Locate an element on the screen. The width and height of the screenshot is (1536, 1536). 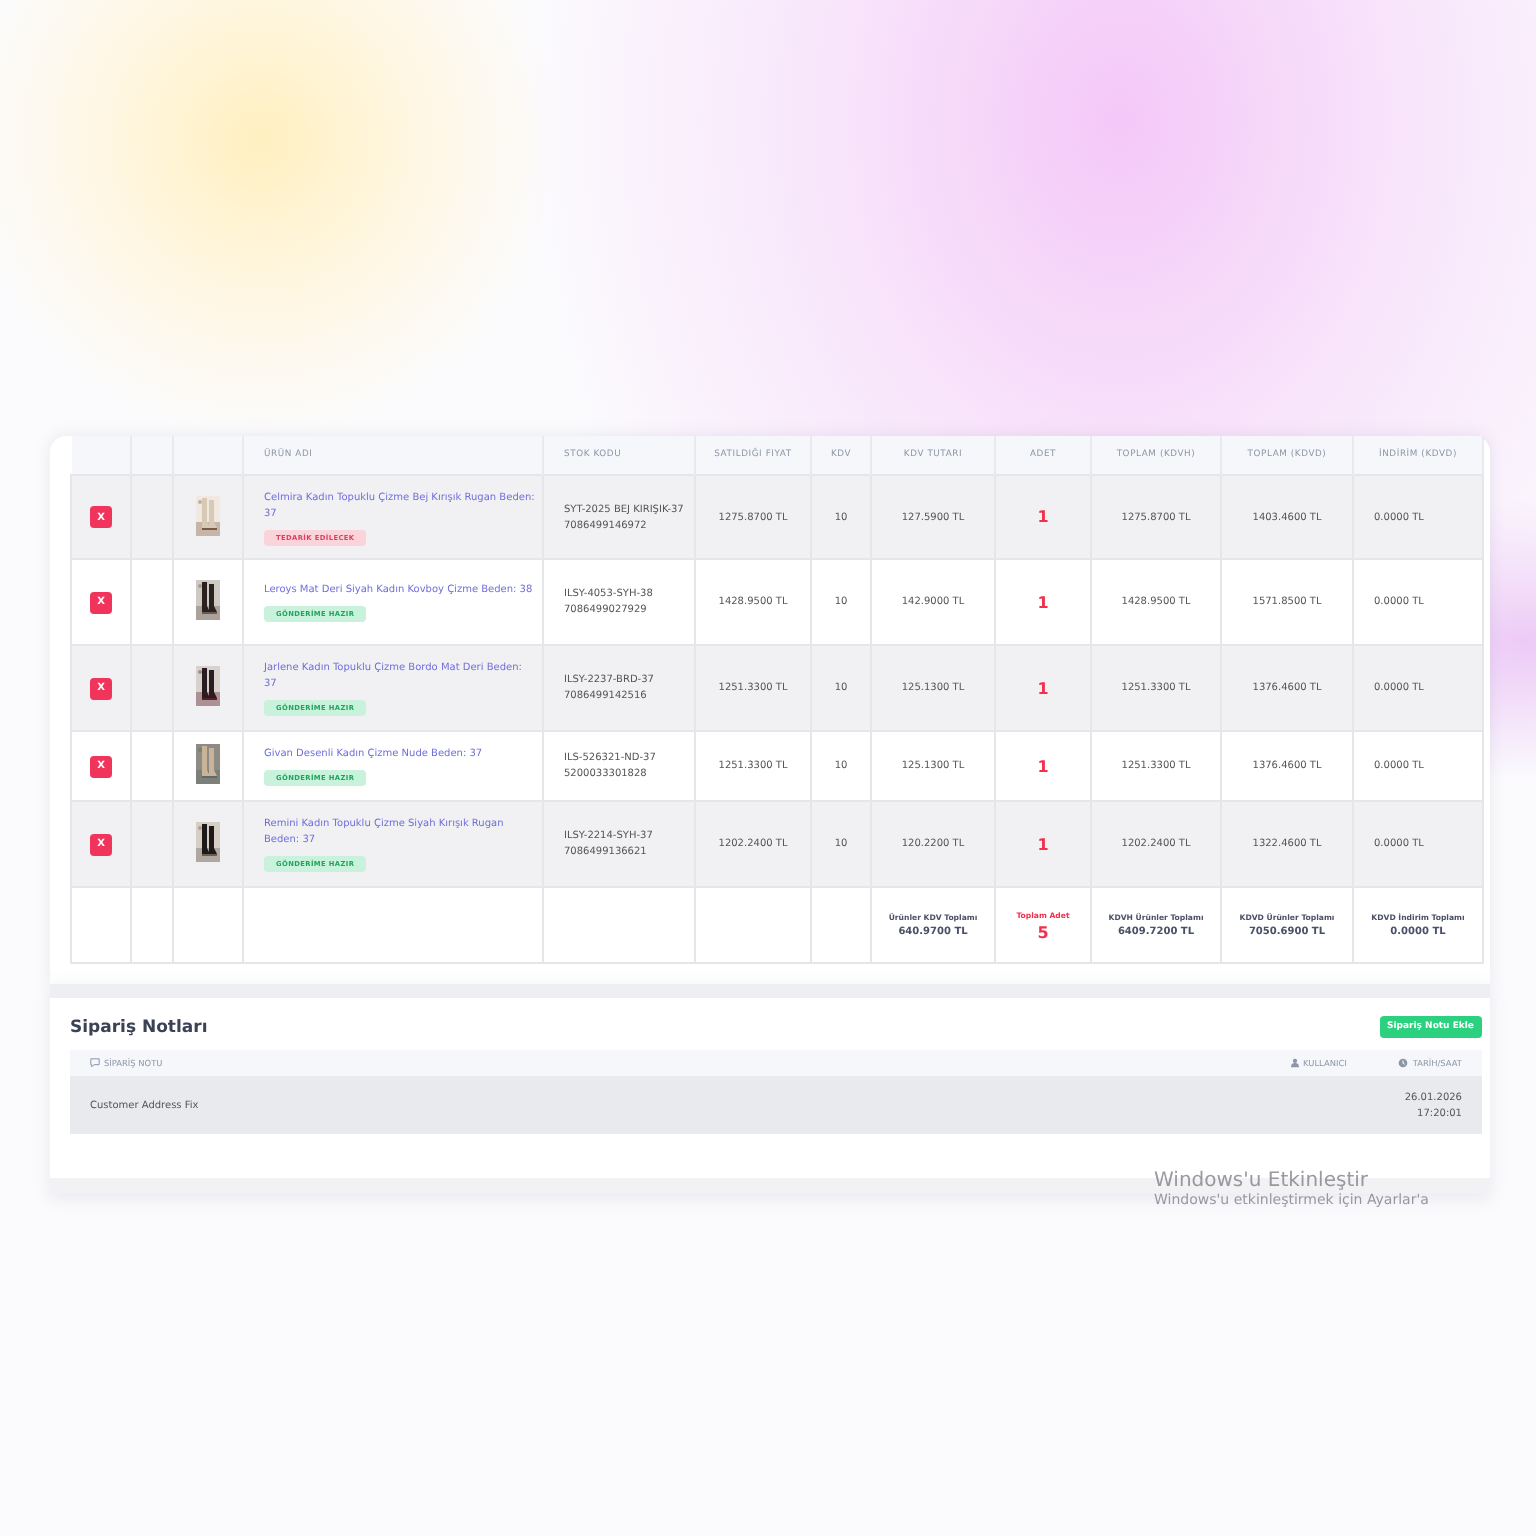
activation-title: Windows'u Etkinleştir is located at coordinates (1262, 1181).